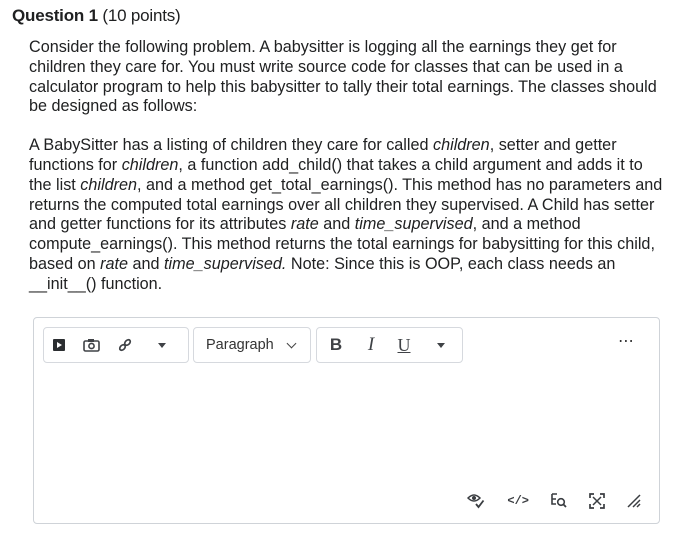  I want to click on block-format-select: Paragraph, so click(252, 345).